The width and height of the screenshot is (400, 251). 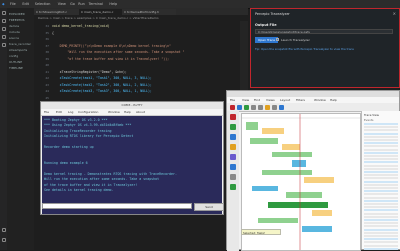 I want to click on sidebar-item: demos, so click(x=21, y=26).